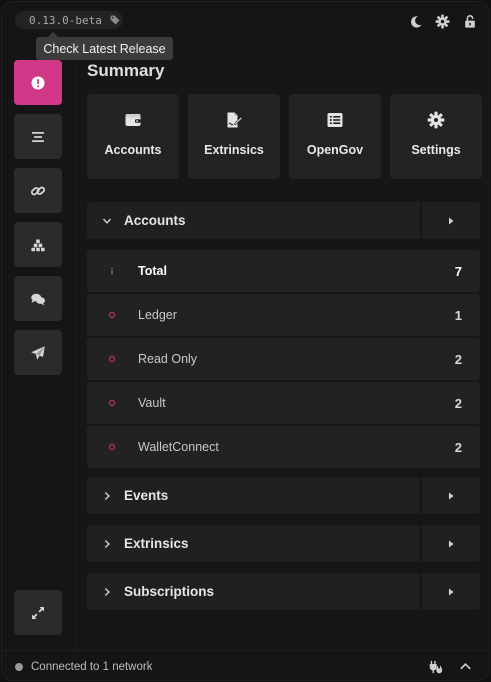 Image resolution: width=491 pixels, height=682 pixels. Describe the element at coordinates (178, 447) in the screenshot. I see `list-item-label: WalletConnect` at that location.